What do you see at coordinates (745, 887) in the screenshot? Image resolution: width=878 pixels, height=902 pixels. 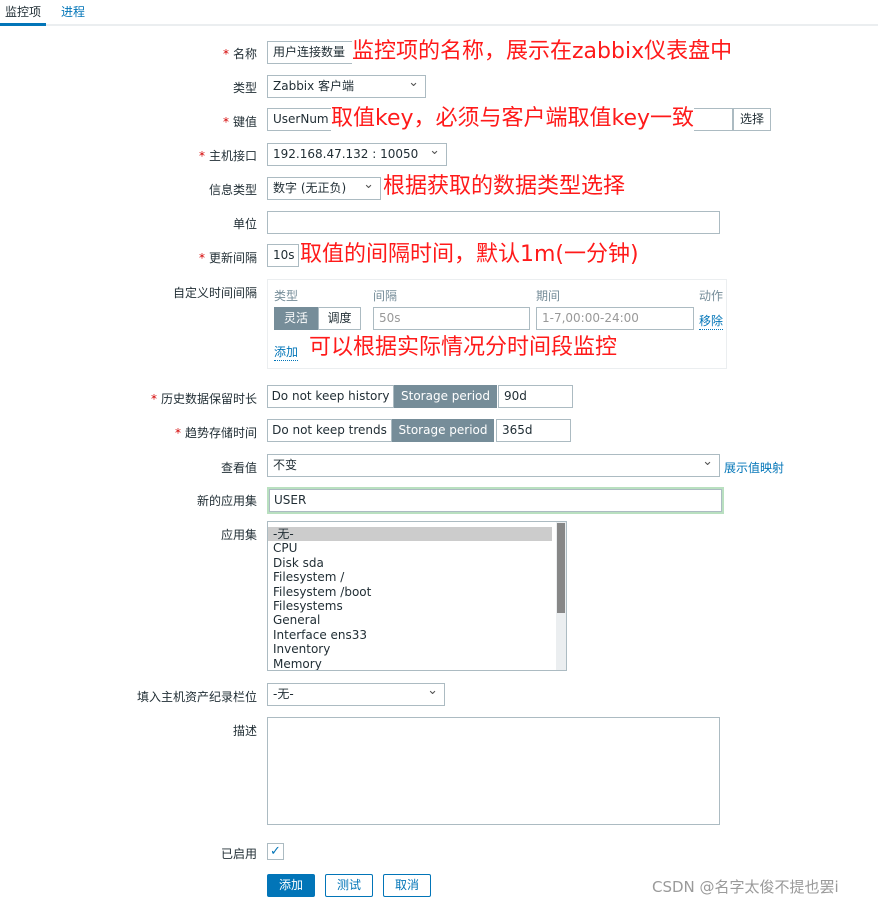 I see `watermark: CSDN @名字太俊不提也罢i` at bounding box center [745, 887].